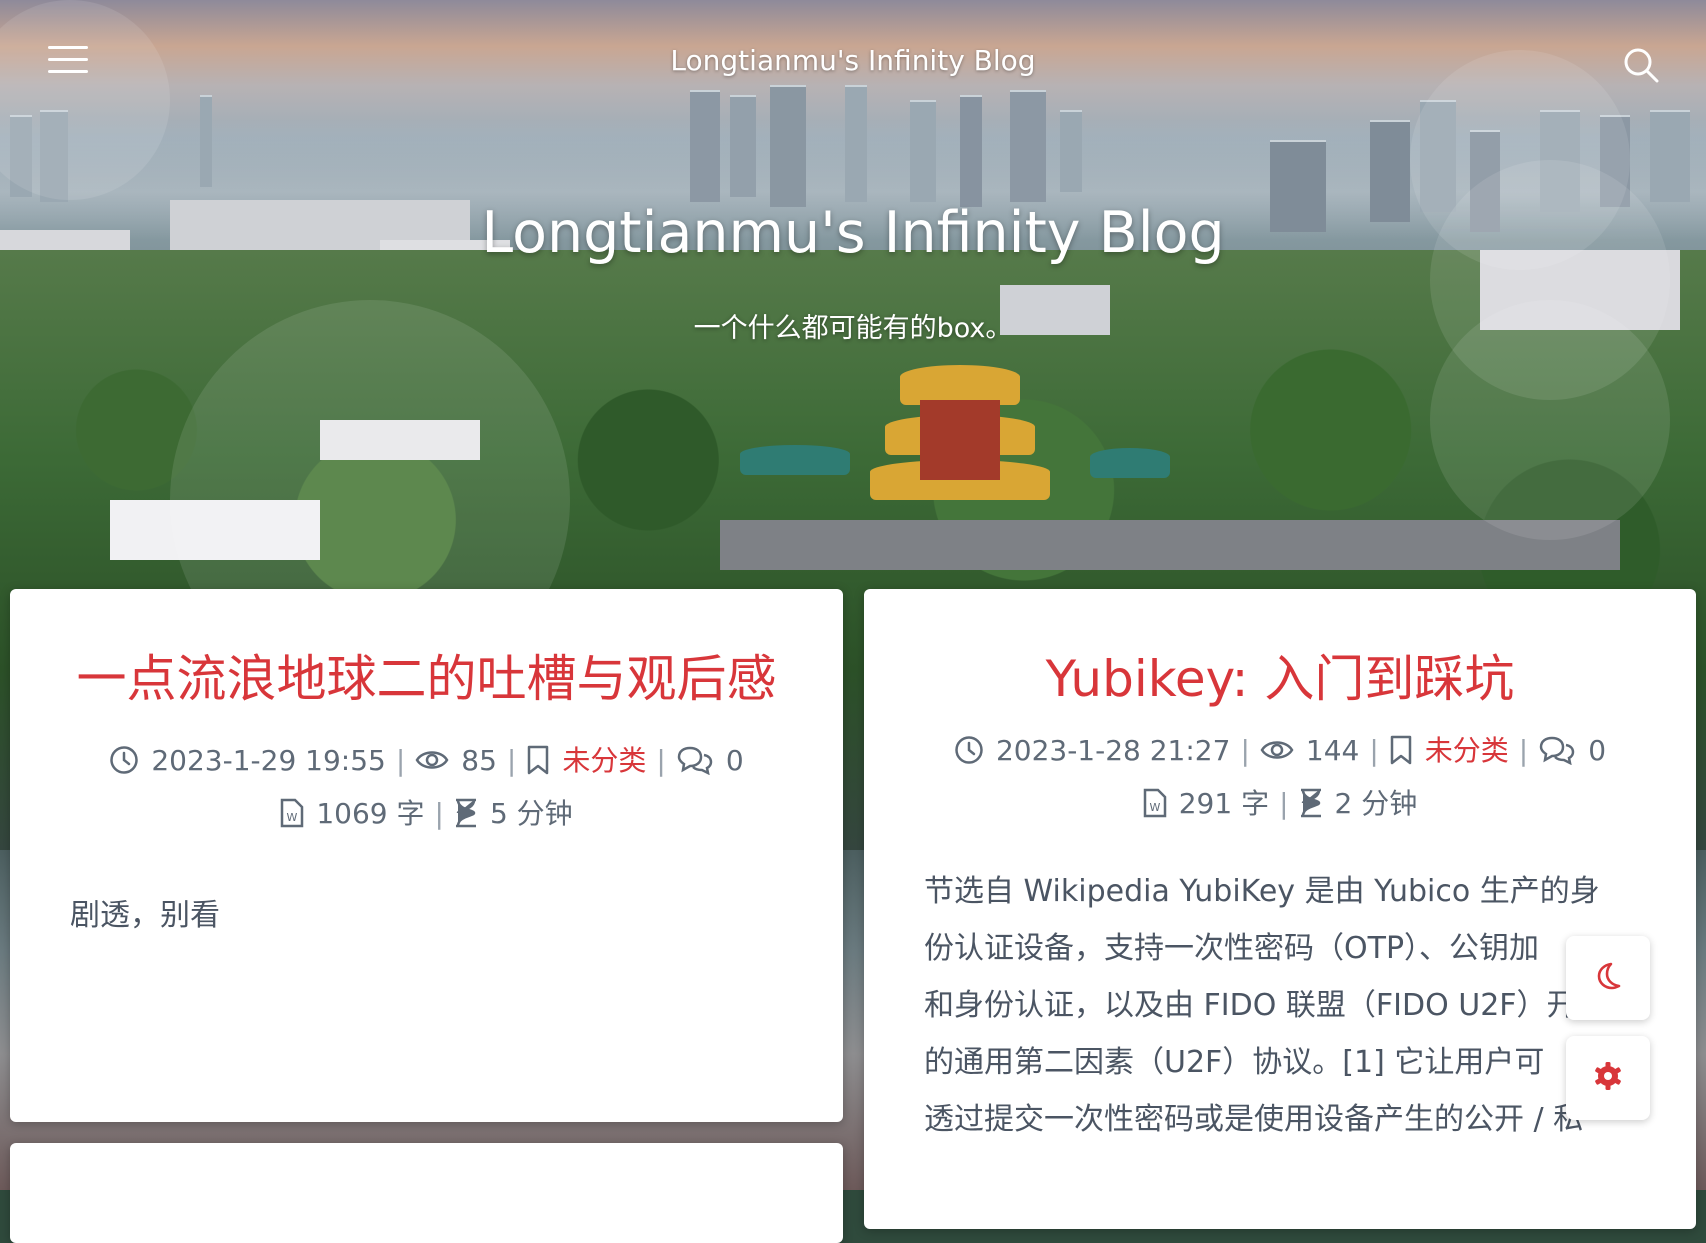 The image size is (1706, 1243). Describe the element at coordinates (1265, 1005) in the screenshot. I see `excerpt-line: 和身份认证，以及由 FIDO 联盟（FIDO U2F）开发` at that location.